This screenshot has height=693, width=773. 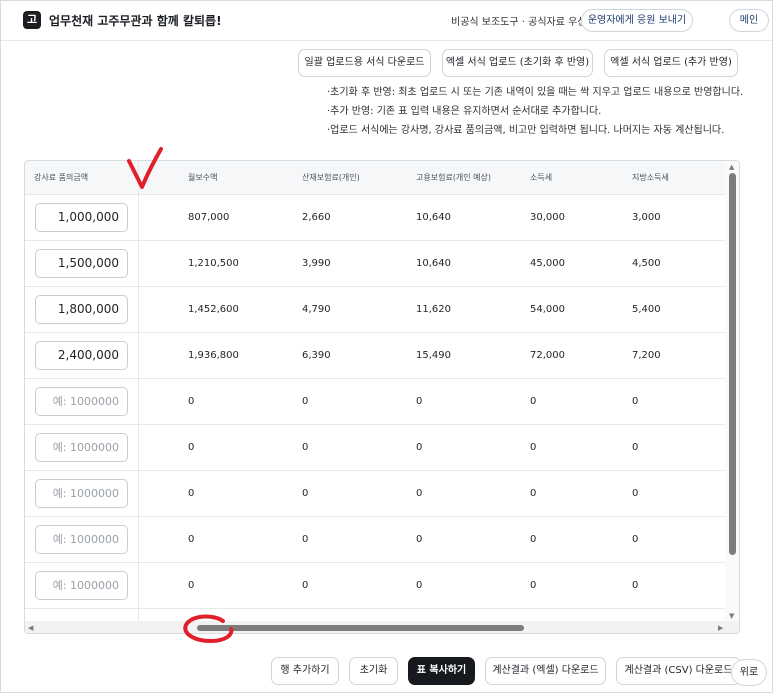 What do you see at coordinates (646, 217) in the screenshot?
I see `cell-local-tax: 3,000` at bounding box center [646, 217].